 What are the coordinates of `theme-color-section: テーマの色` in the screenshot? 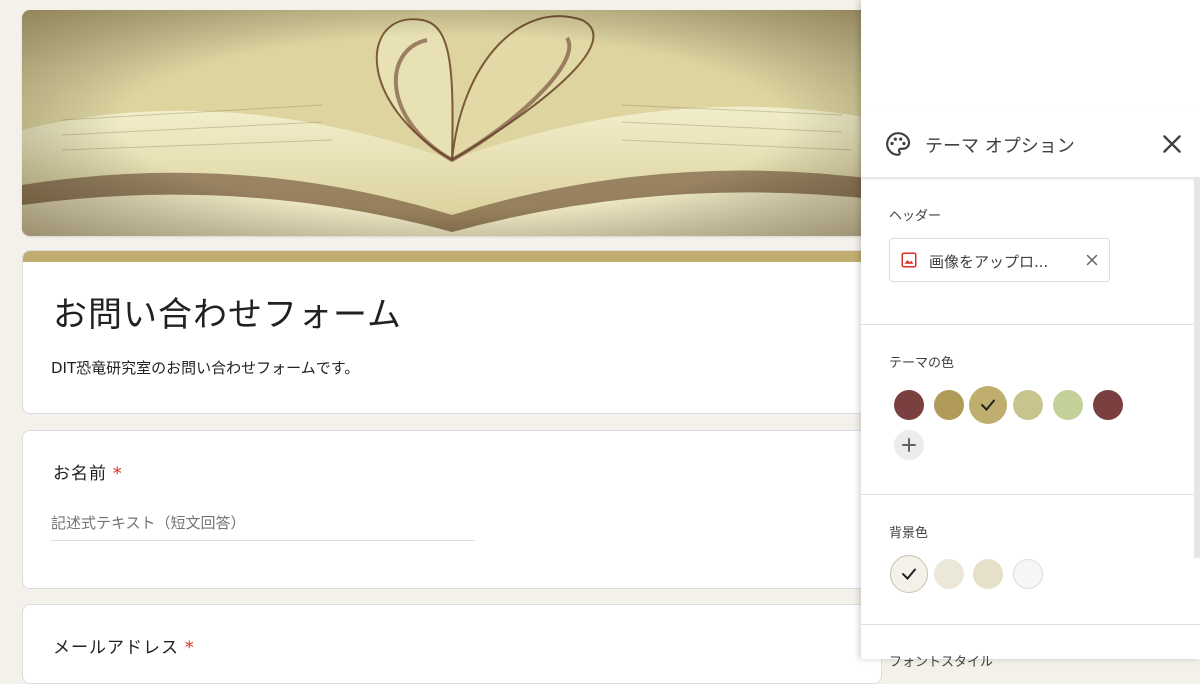 It's located at (1030, 409).